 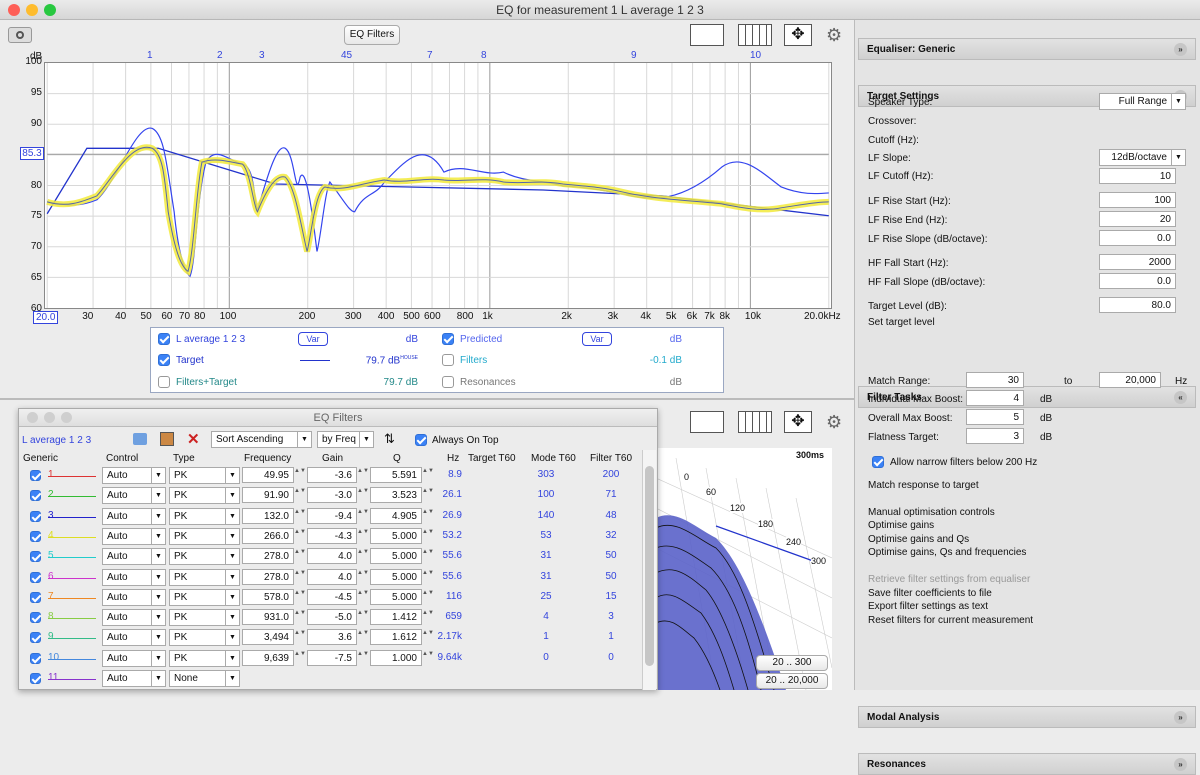 I want to click on manual-controls-label: Manual optimisation controls, so click(x=931, y=512).